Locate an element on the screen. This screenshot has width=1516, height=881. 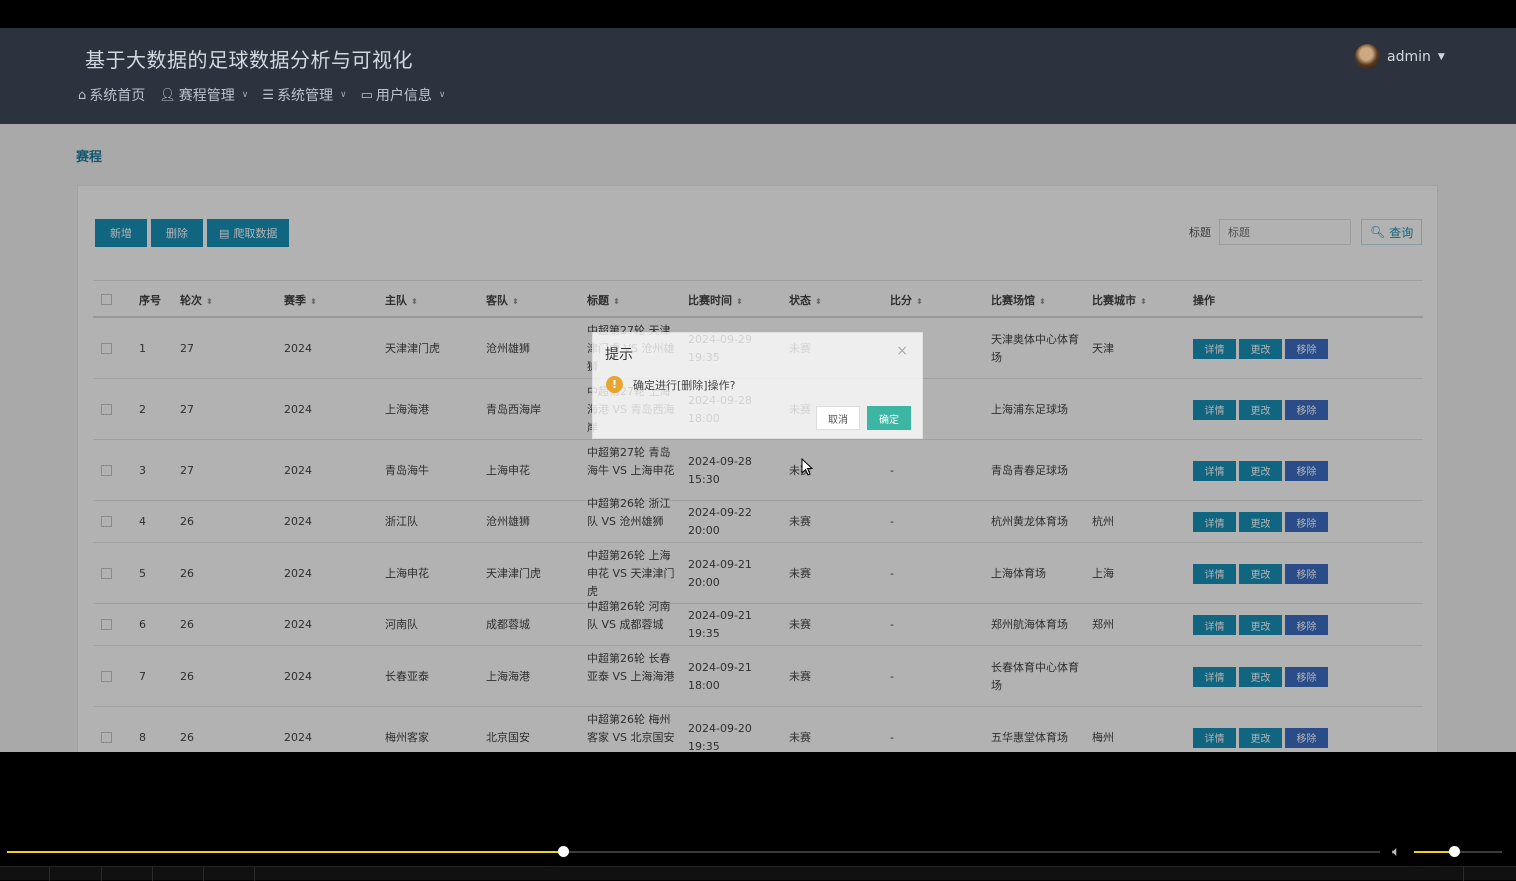
confirm-button: 确定 is located at coordinates (889, 418).